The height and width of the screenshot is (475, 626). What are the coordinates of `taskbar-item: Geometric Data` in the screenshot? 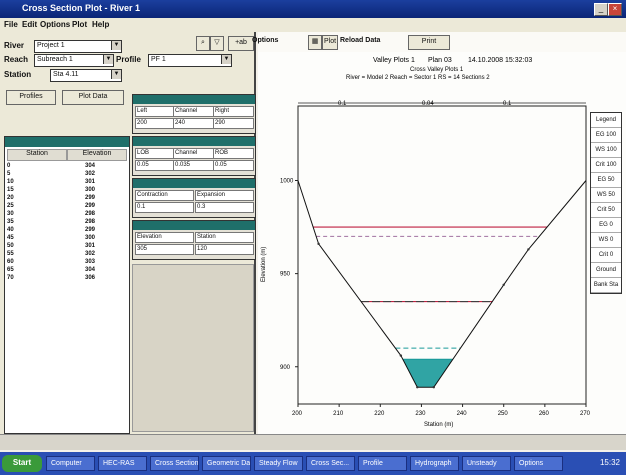 It's located at (226, 463).